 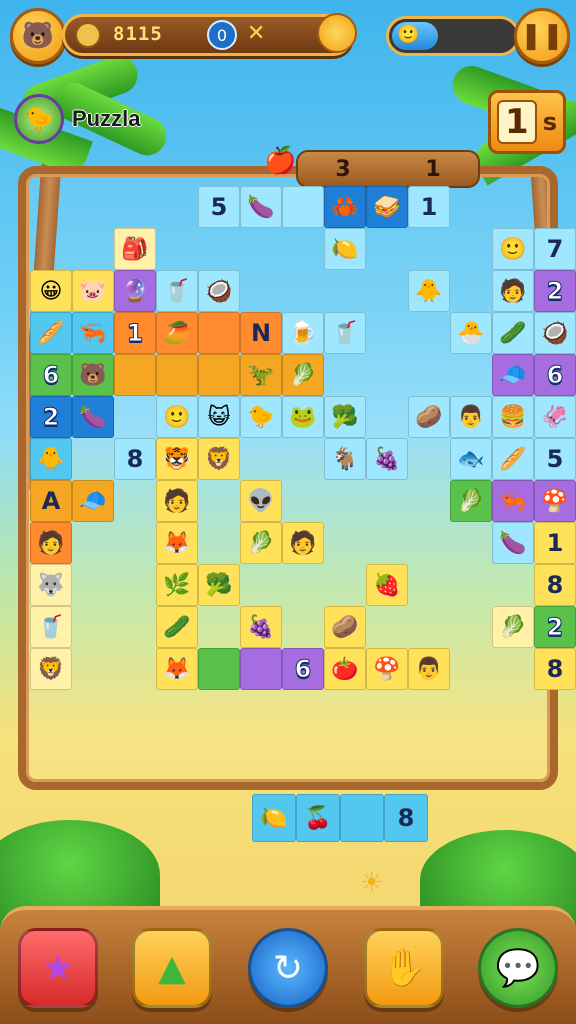 What do you see at coordinates (303, 417) in the screenshot?
I see `item-tile: 🐸` at bounding box center [303, 417].